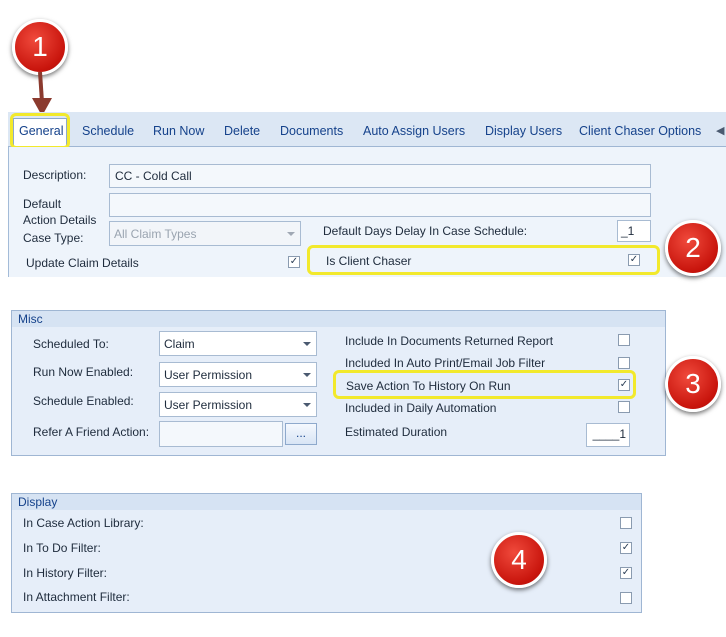 This screenshot has height=637, width=726. Describe the element at coordinates (40, 47) in the screenshot. I see `callout-1-badge: 1` at that location.